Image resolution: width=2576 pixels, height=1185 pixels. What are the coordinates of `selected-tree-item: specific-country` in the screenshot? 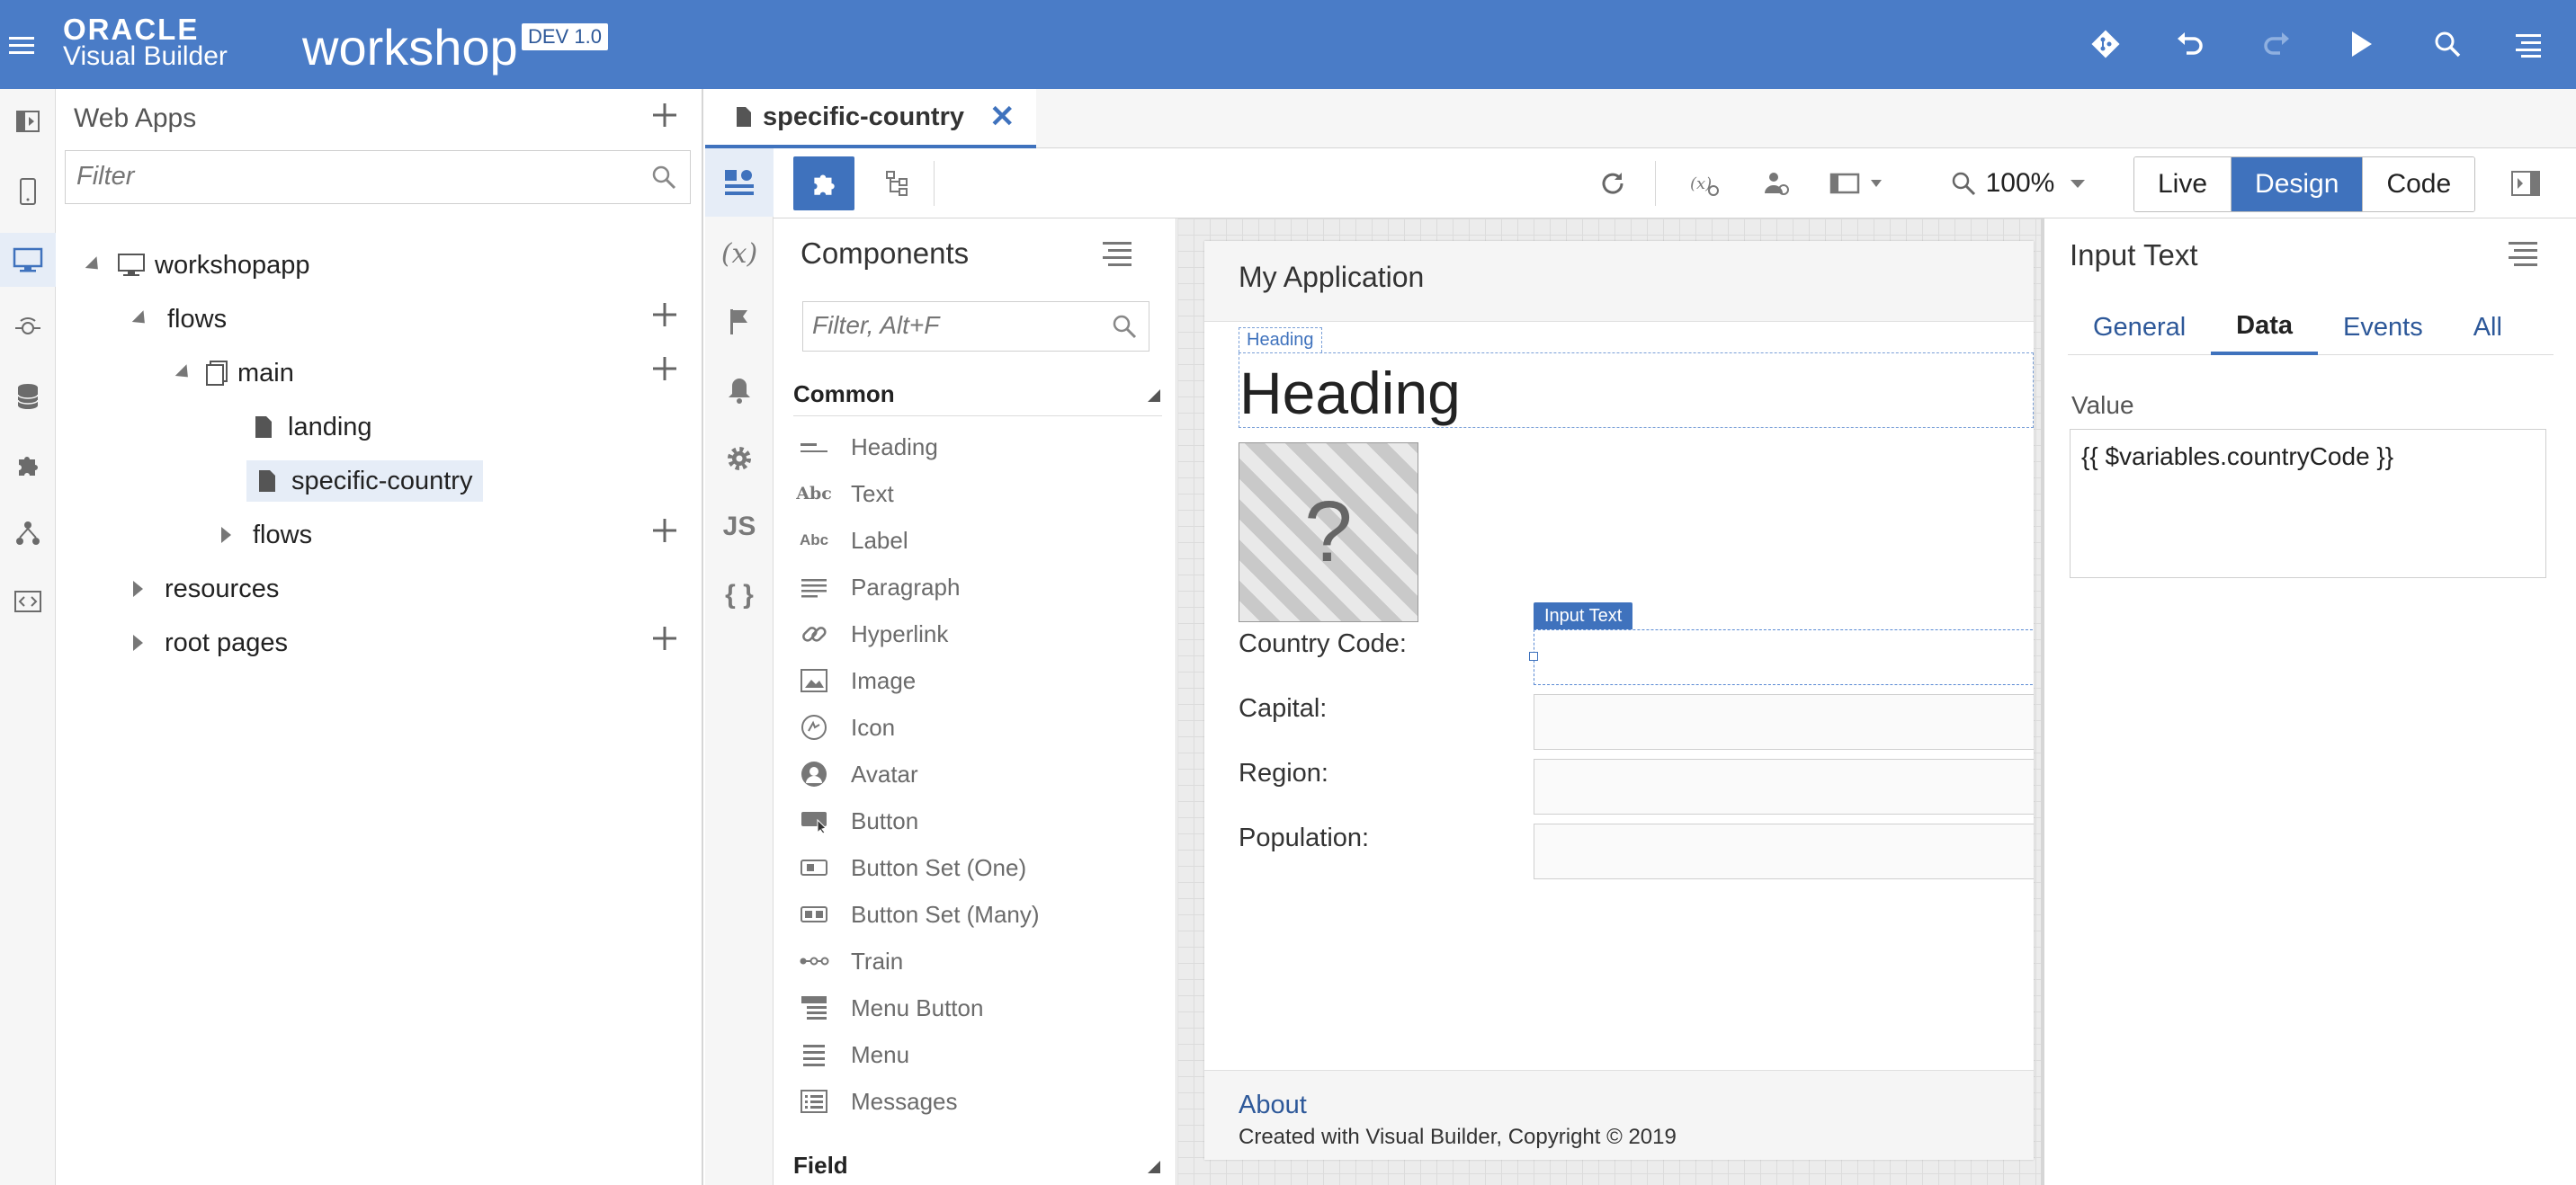 It's located at (365, 481).